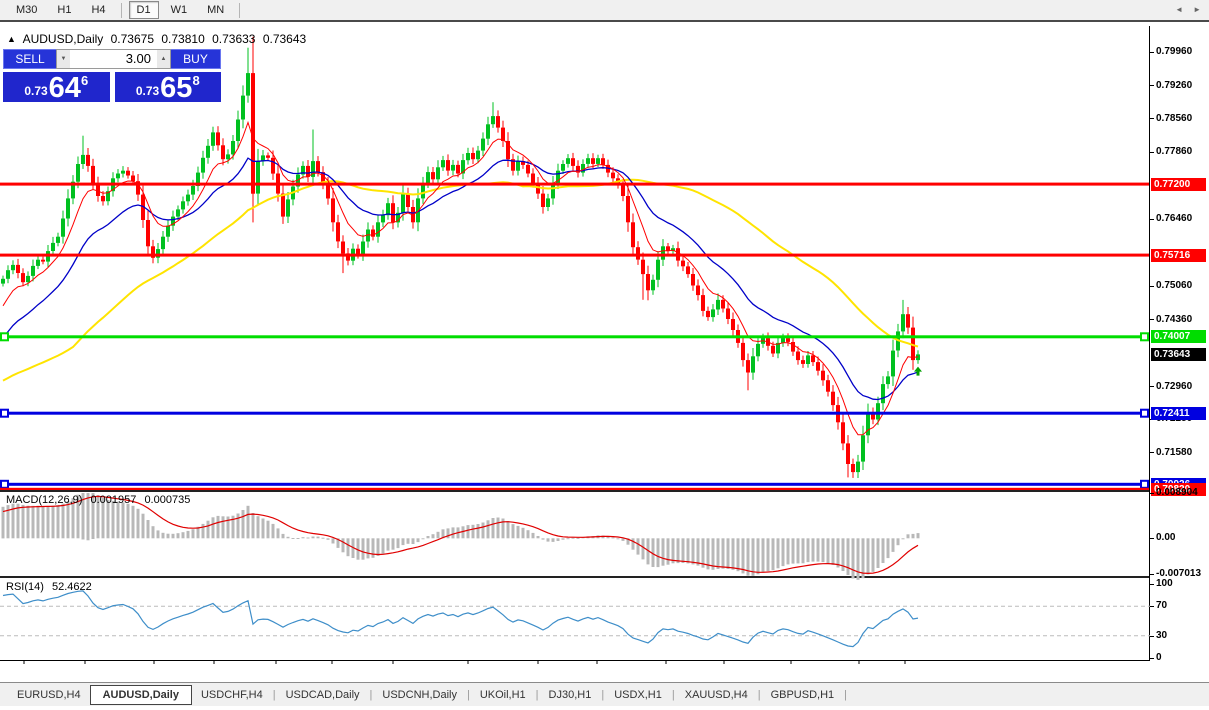 The image size is (1209, 710). Describe the element at coordinates (29, 59) in the screenshot. I see `sell-button: SELL` at that location.